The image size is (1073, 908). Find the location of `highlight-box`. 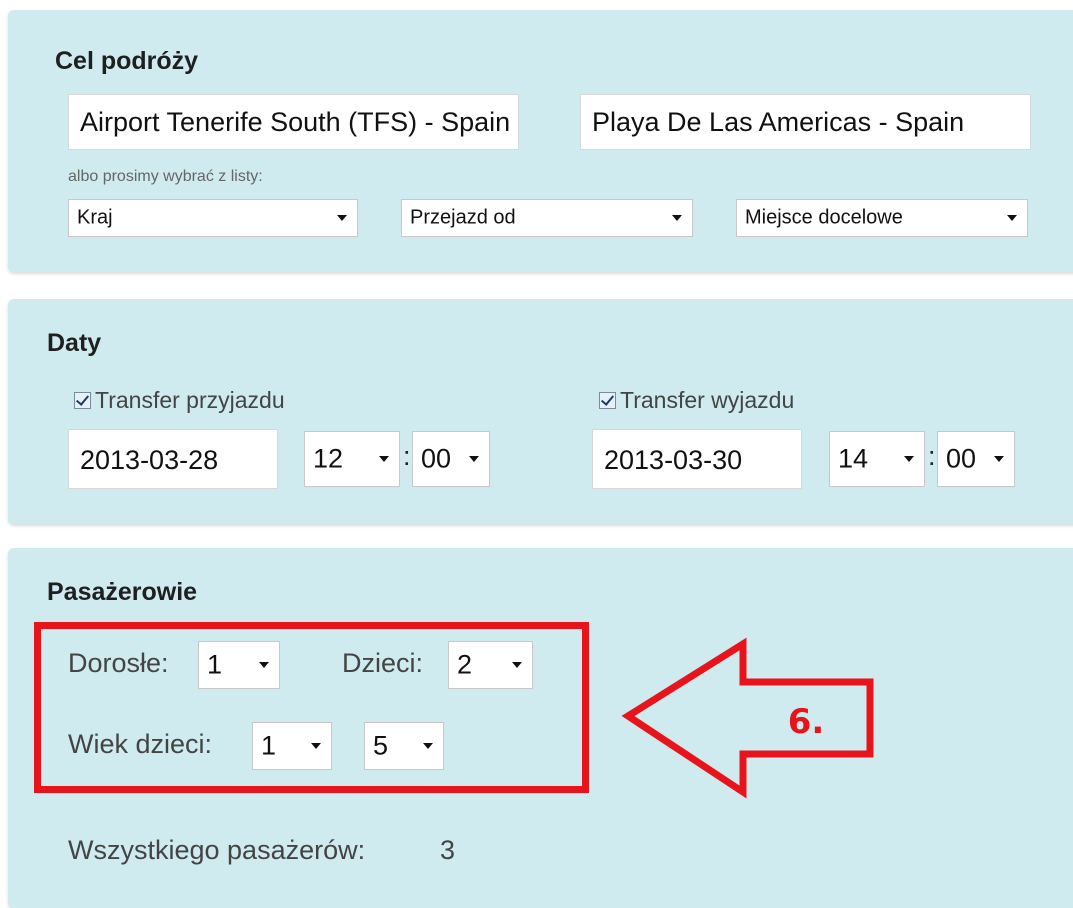

highlight-box is located at coordinates (311, 707).